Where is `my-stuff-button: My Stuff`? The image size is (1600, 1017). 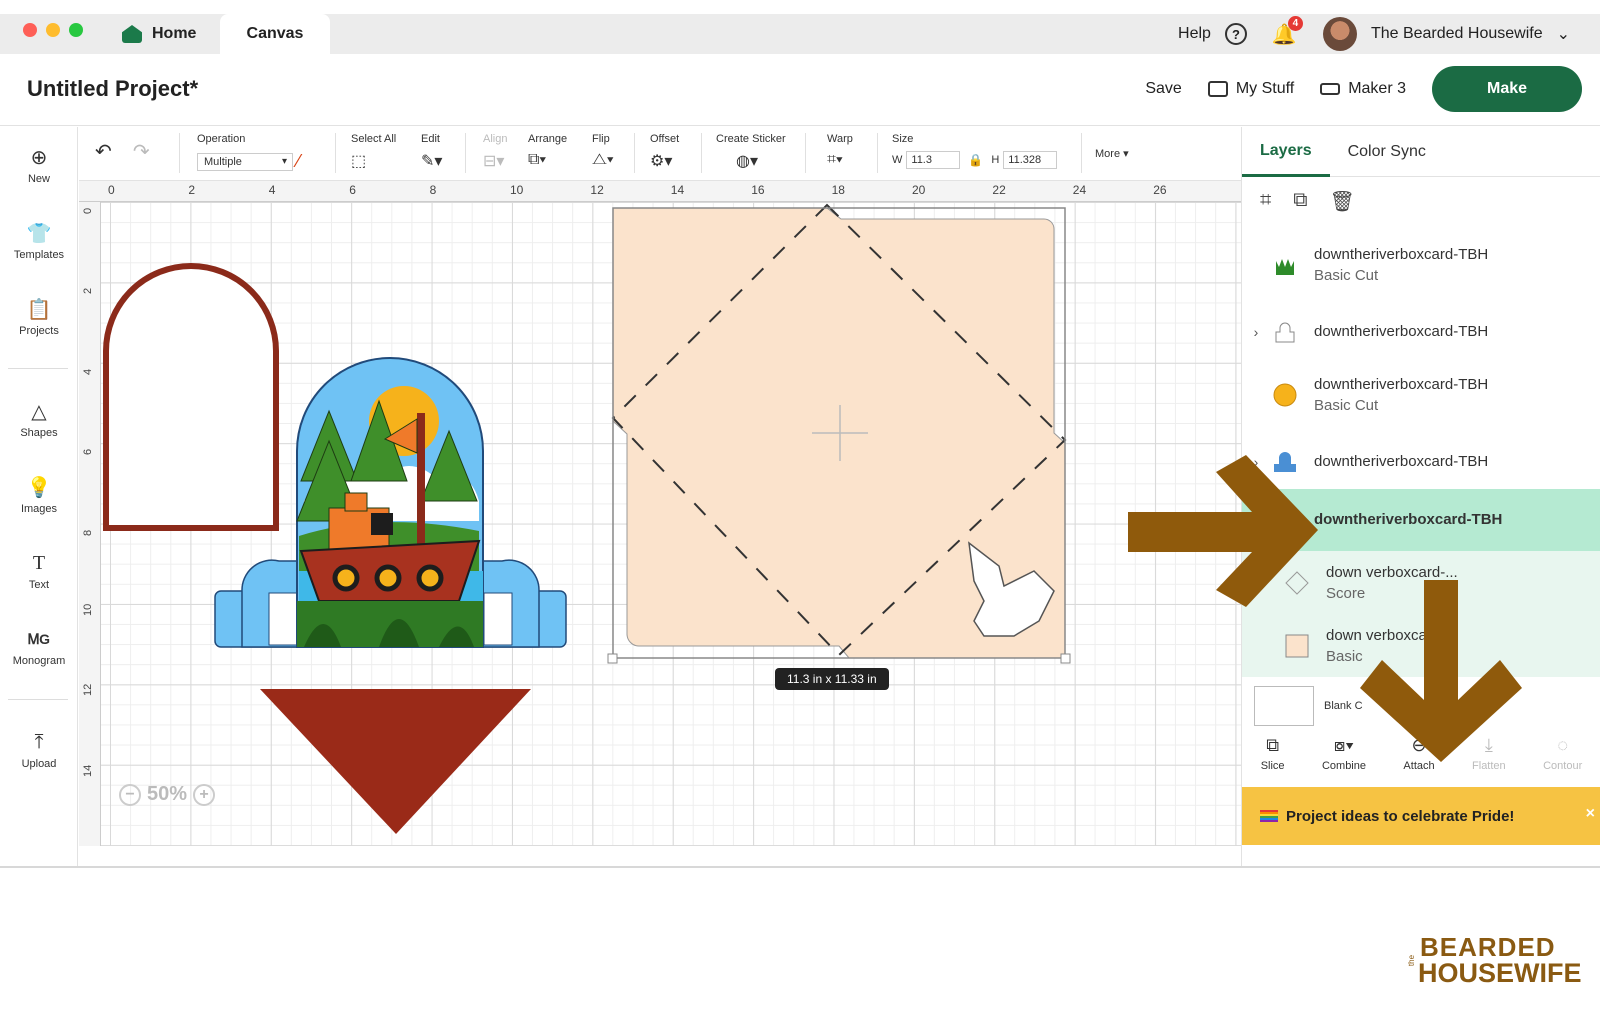
my-stuff-button: My Stuff is located at coordinates (1251, 89).